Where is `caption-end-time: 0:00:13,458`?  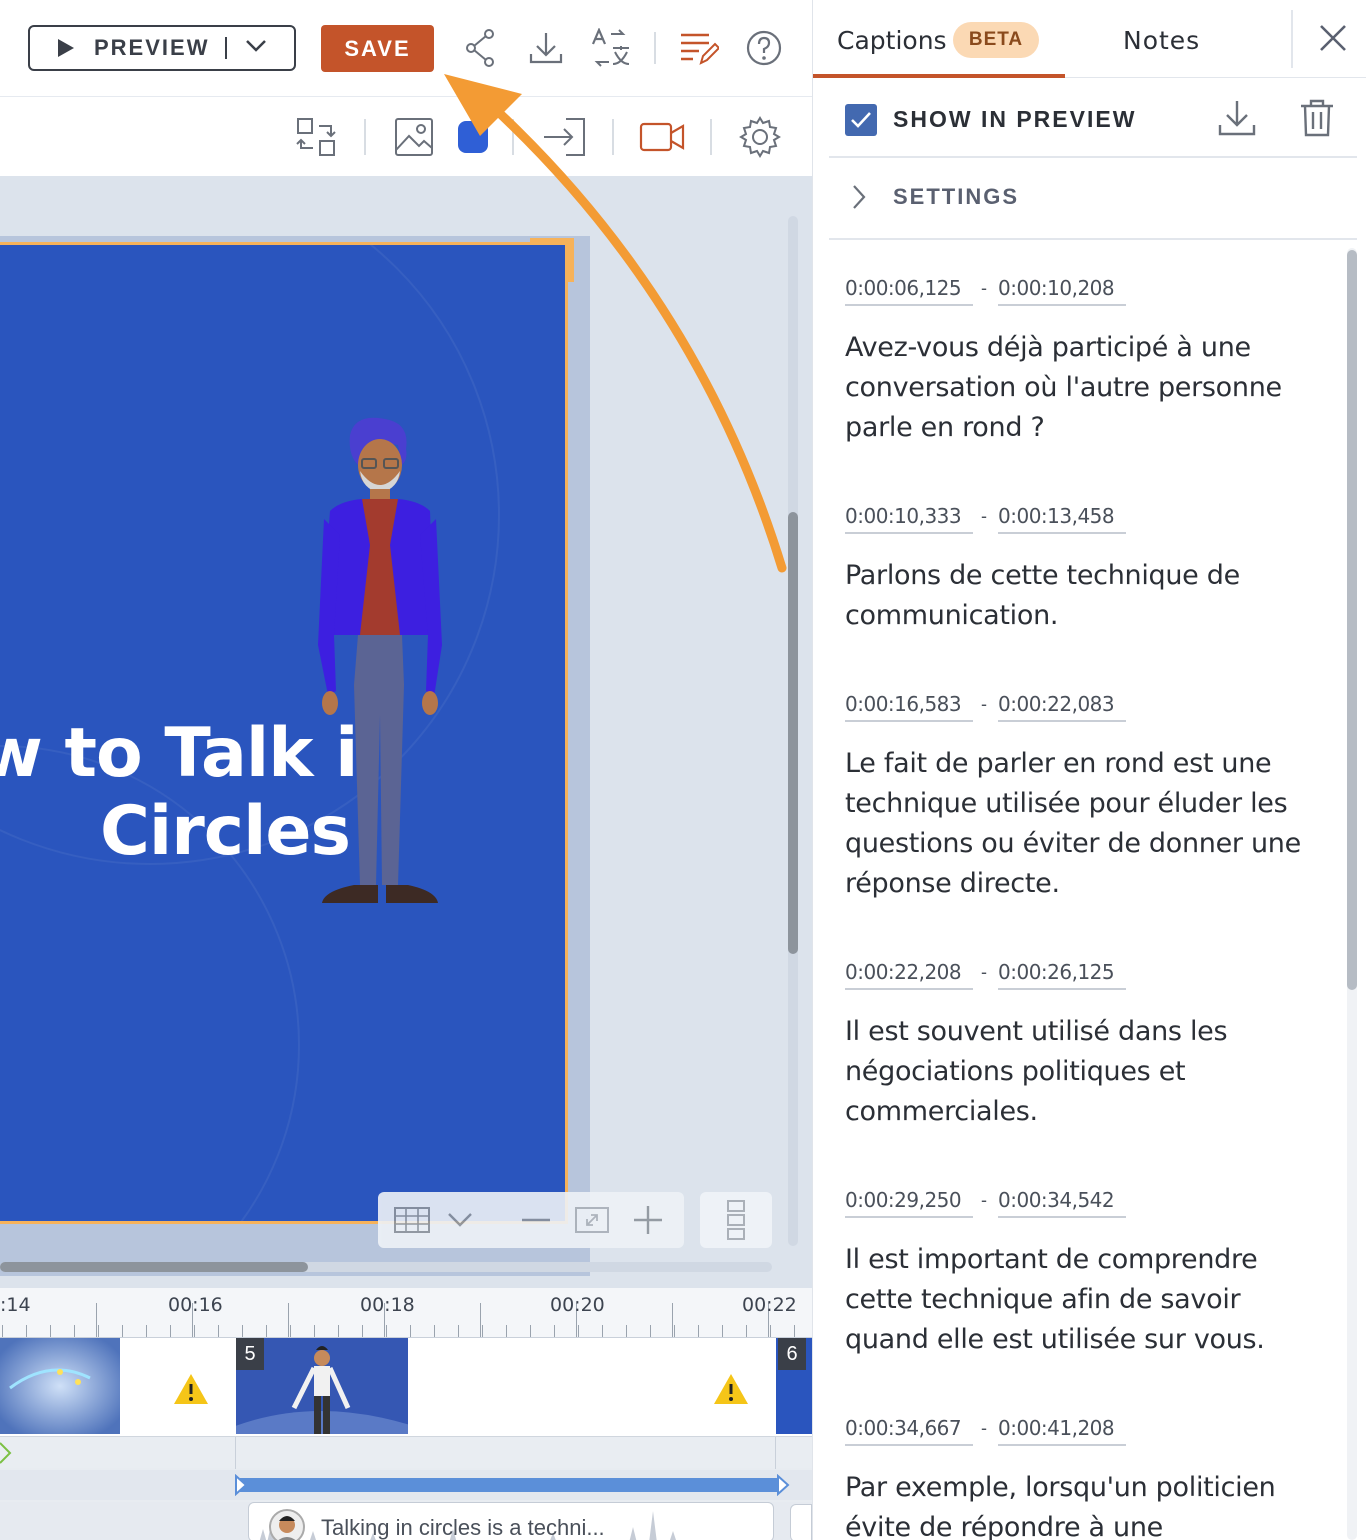
caption-end-time: 0:00:13,458 is located at coordinates (1062, 519).